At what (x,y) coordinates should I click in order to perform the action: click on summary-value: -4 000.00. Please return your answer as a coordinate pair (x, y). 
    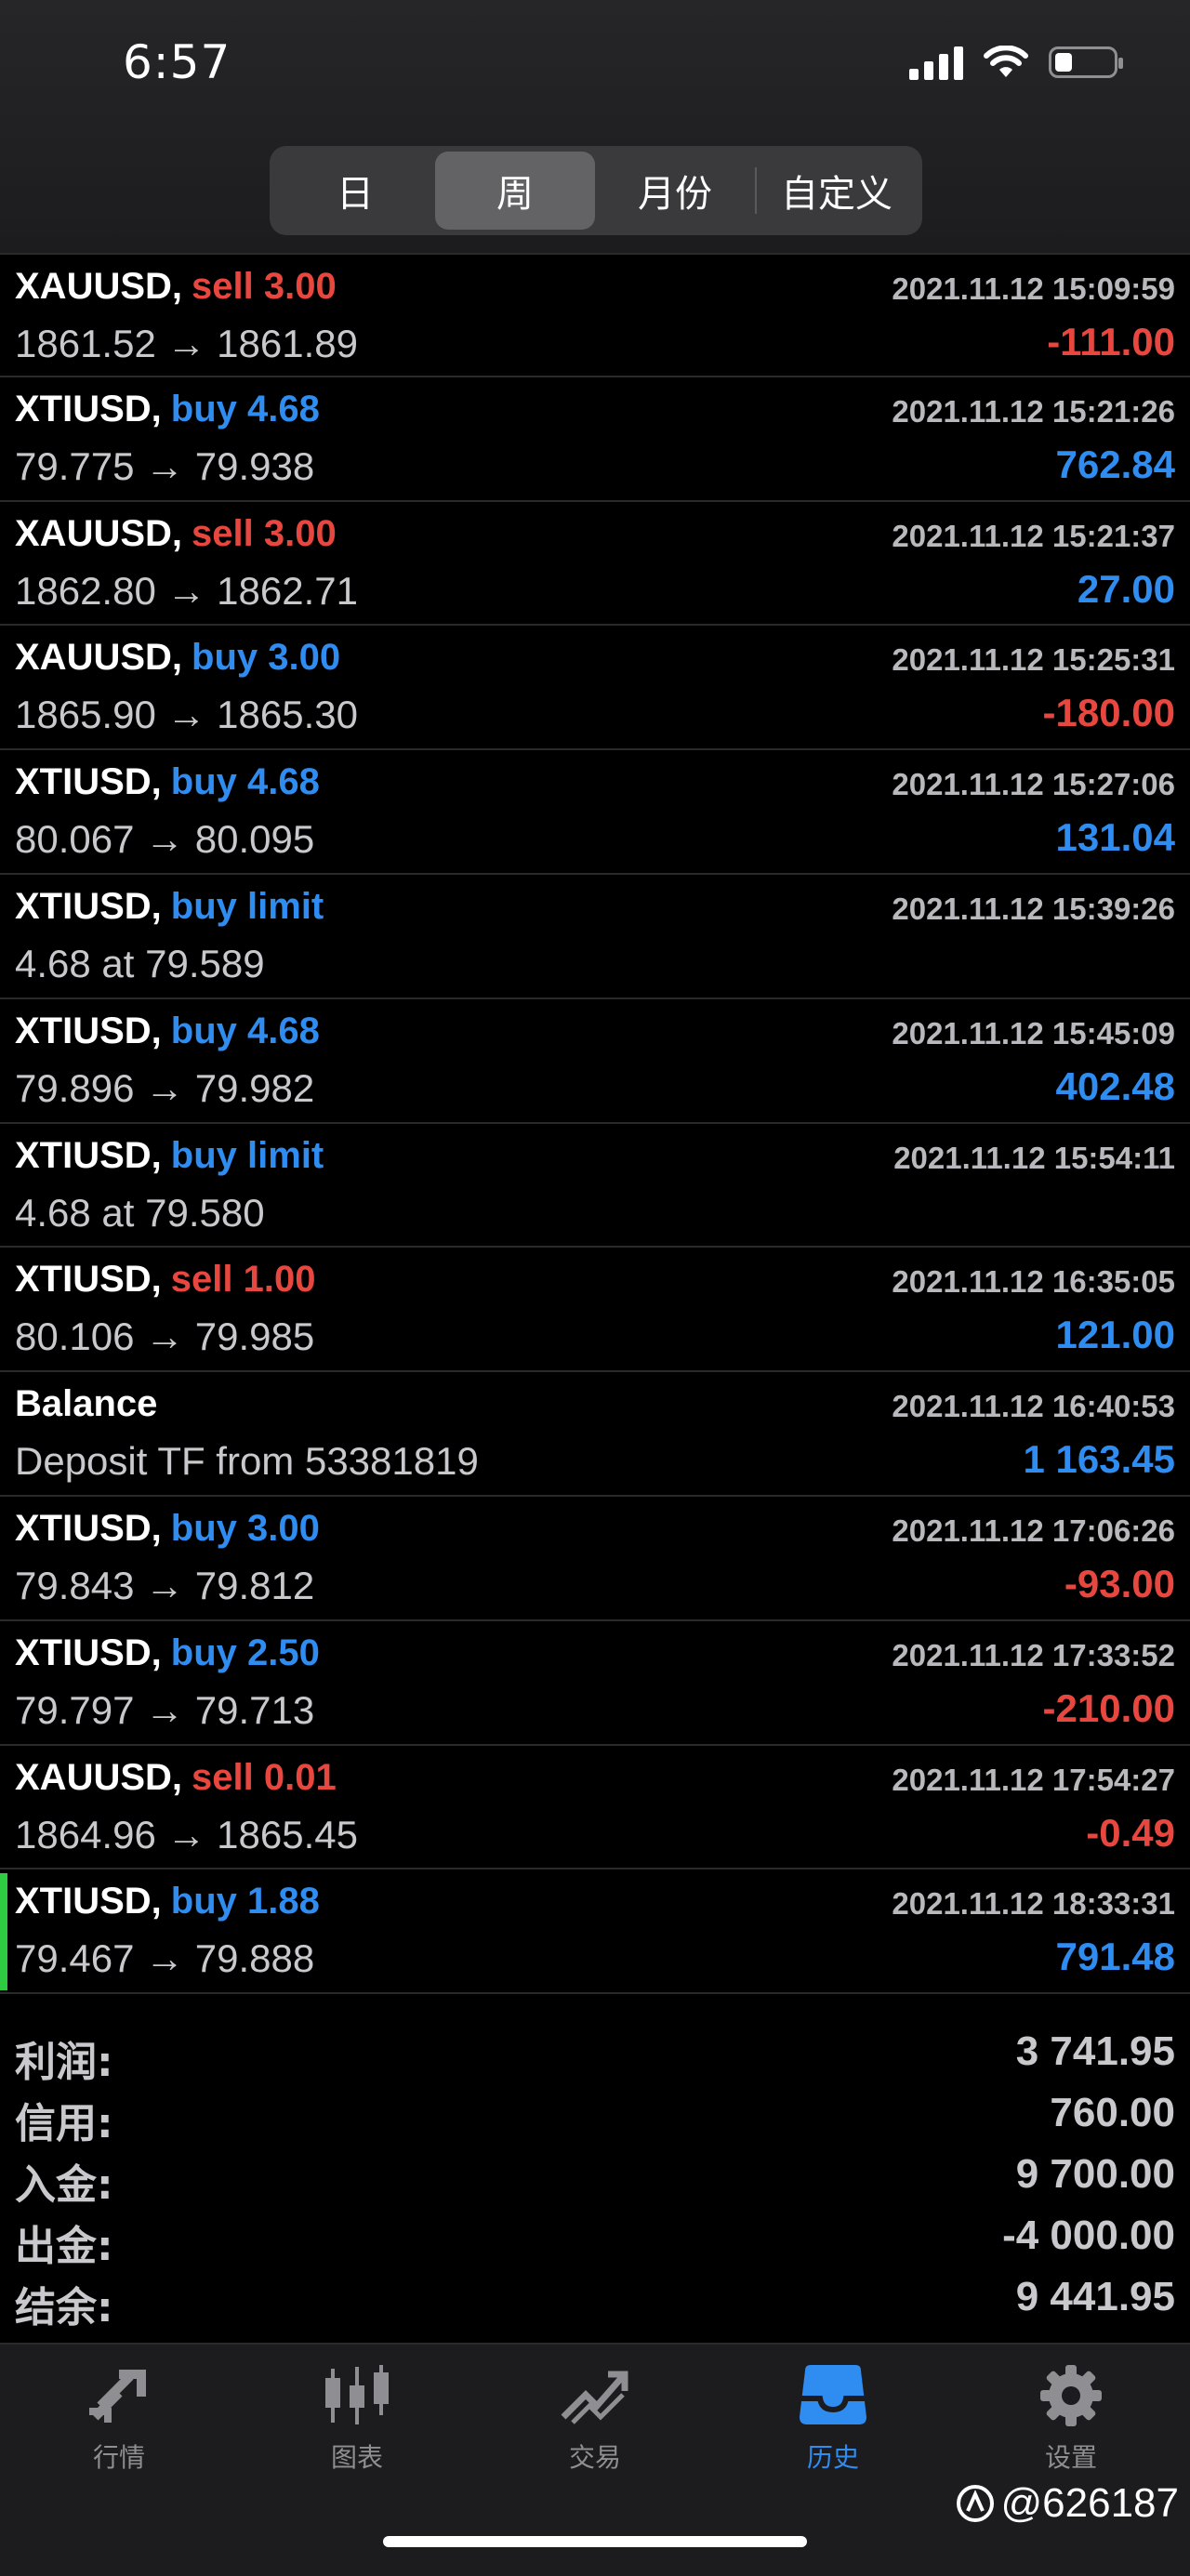
    Looking at the image, I should click on (1088, 2235).